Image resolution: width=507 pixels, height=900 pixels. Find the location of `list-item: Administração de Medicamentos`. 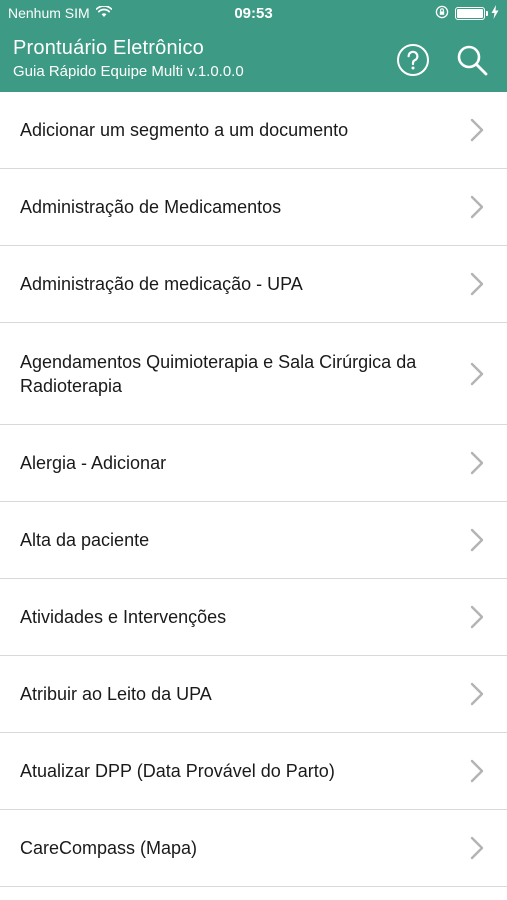

list-item: Administração de Medicamentos is located at coordinates (253, 207).